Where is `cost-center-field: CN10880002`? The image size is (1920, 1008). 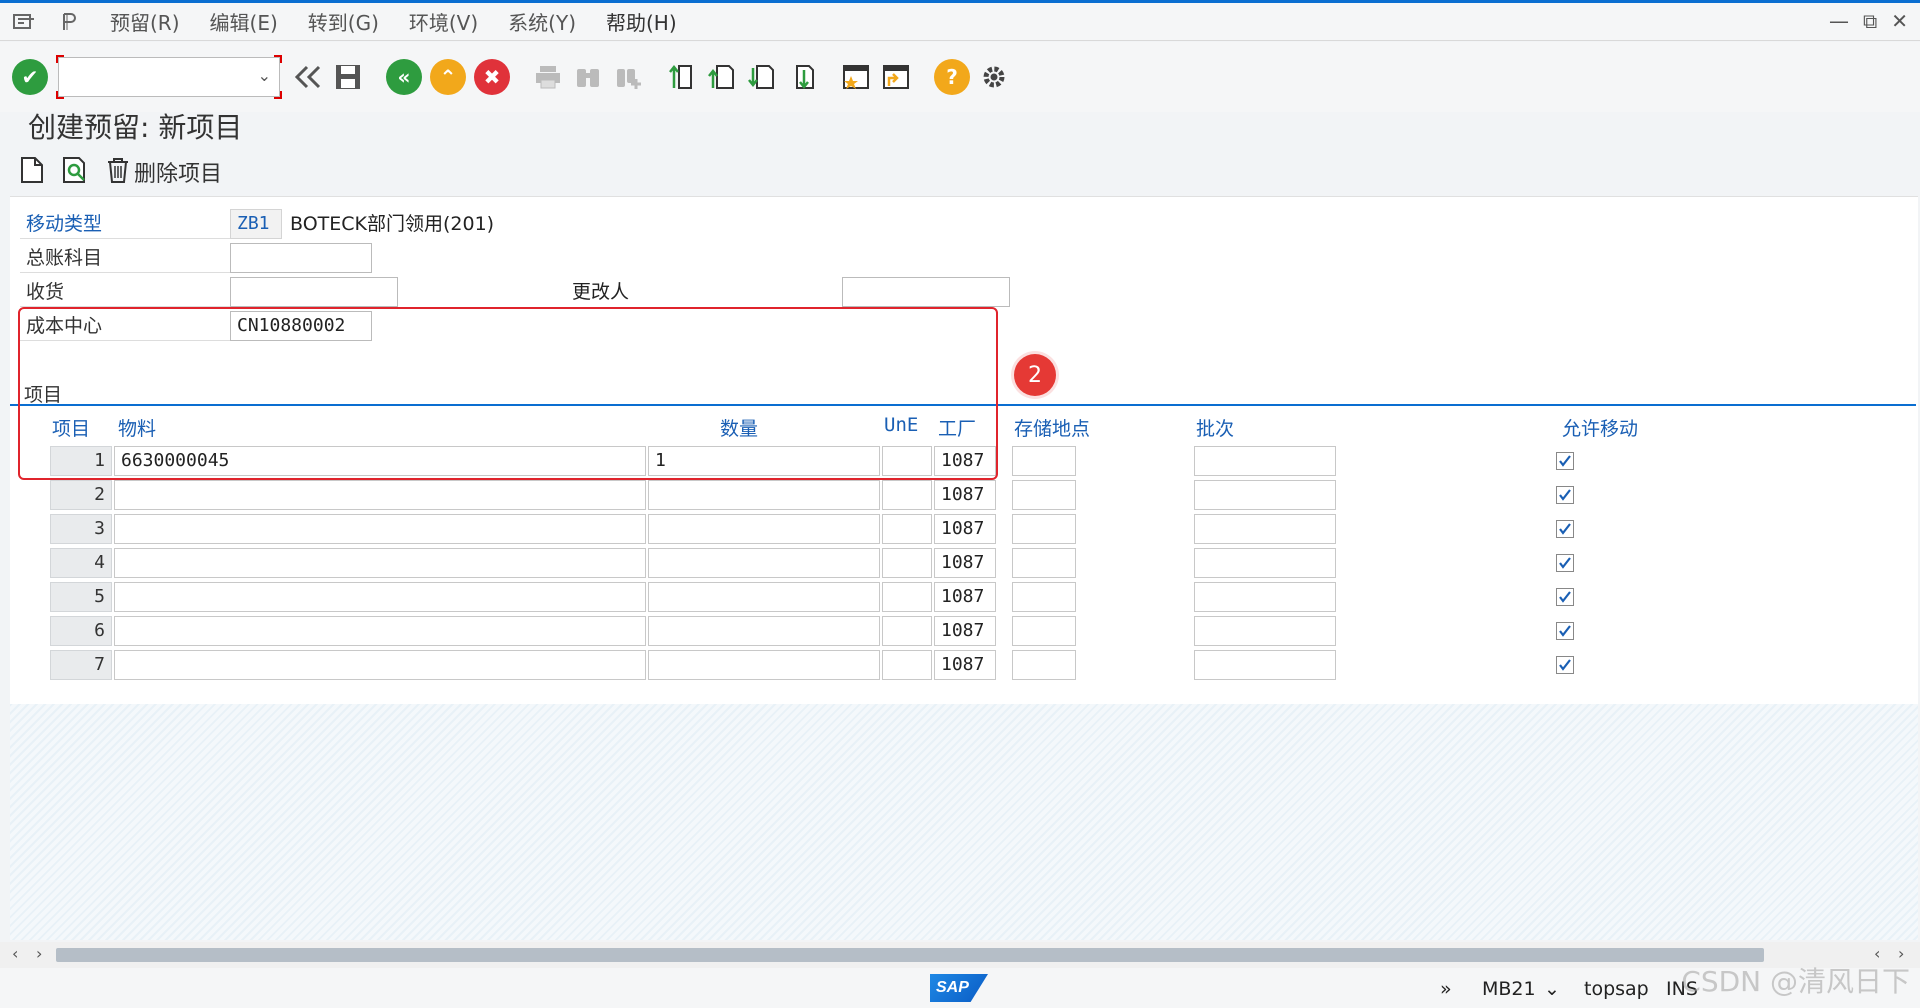
cost-center-field: CN10880002 is located at coordinates (301, 326).